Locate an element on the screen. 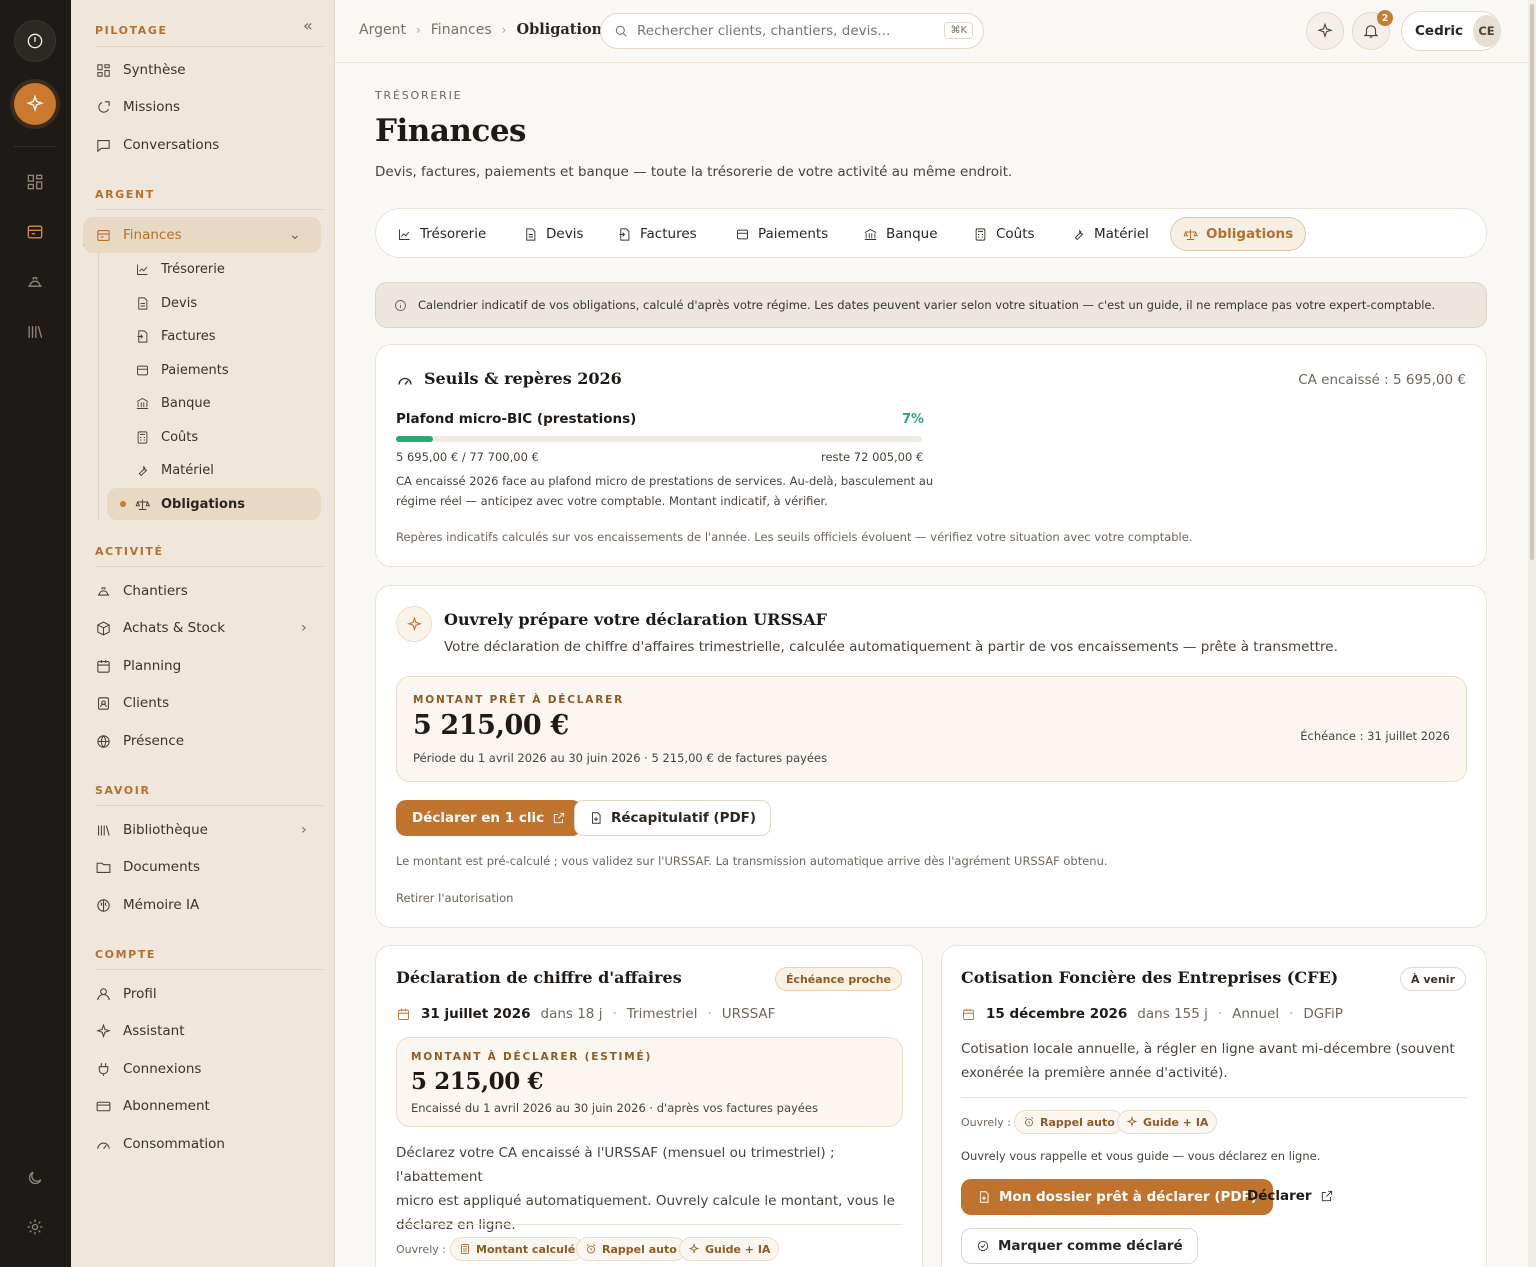  invoice-icon is located at coordinates (624, 234).